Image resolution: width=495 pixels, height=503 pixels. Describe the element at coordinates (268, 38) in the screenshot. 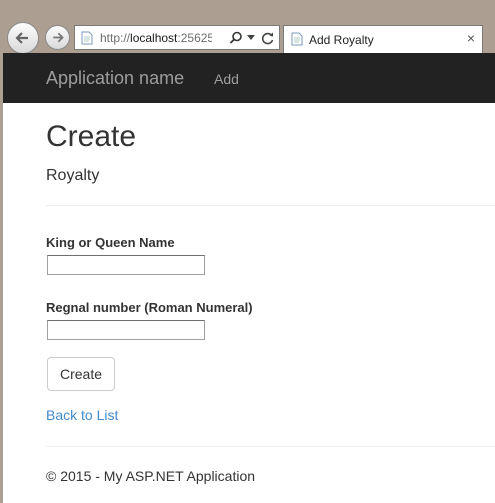

I see `refresh-icon` at that location.